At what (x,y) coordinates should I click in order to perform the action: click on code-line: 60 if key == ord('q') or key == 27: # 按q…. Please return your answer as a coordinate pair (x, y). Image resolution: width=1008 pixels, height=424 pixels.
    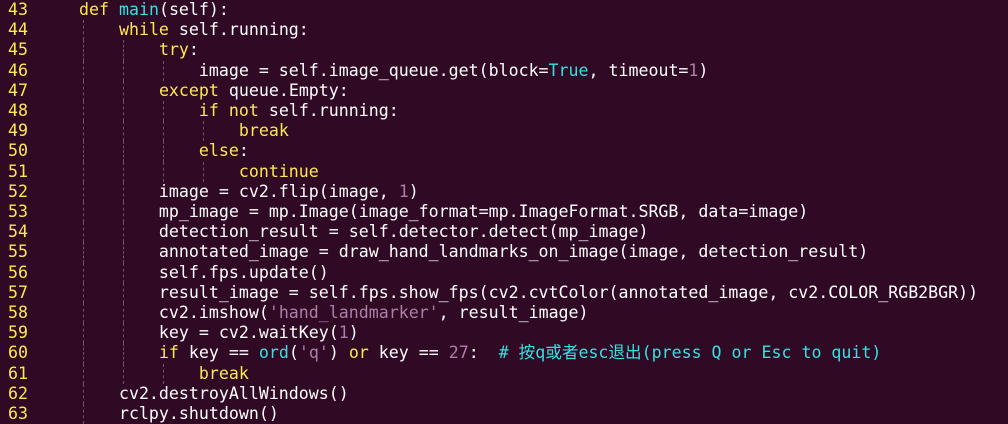
    Looking at the image, I should click on (504, 353).